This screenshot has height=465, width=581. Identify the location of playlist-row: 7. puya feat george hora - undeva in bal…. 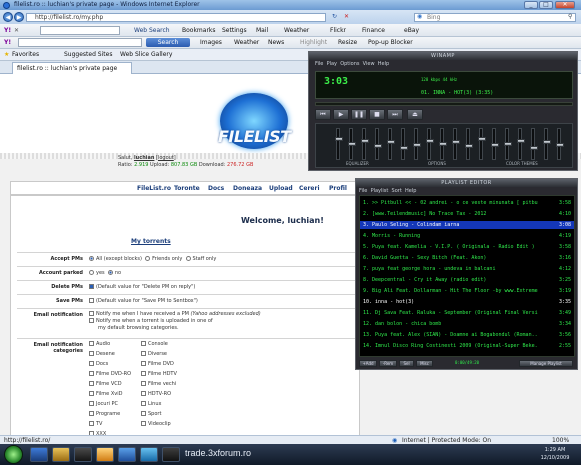
(467, 269).